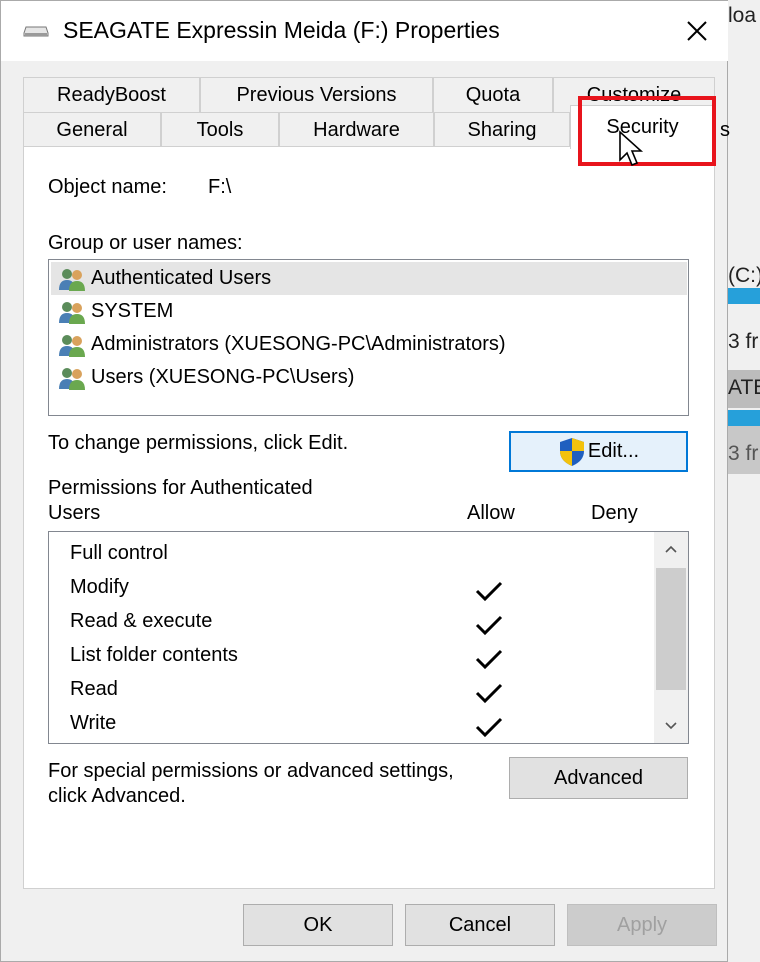 This screenshot has width=760, height=962. Describe the element at coordinates (360, 553) in the screenshot. I see `permission-row-full-control: Full control` at that location.